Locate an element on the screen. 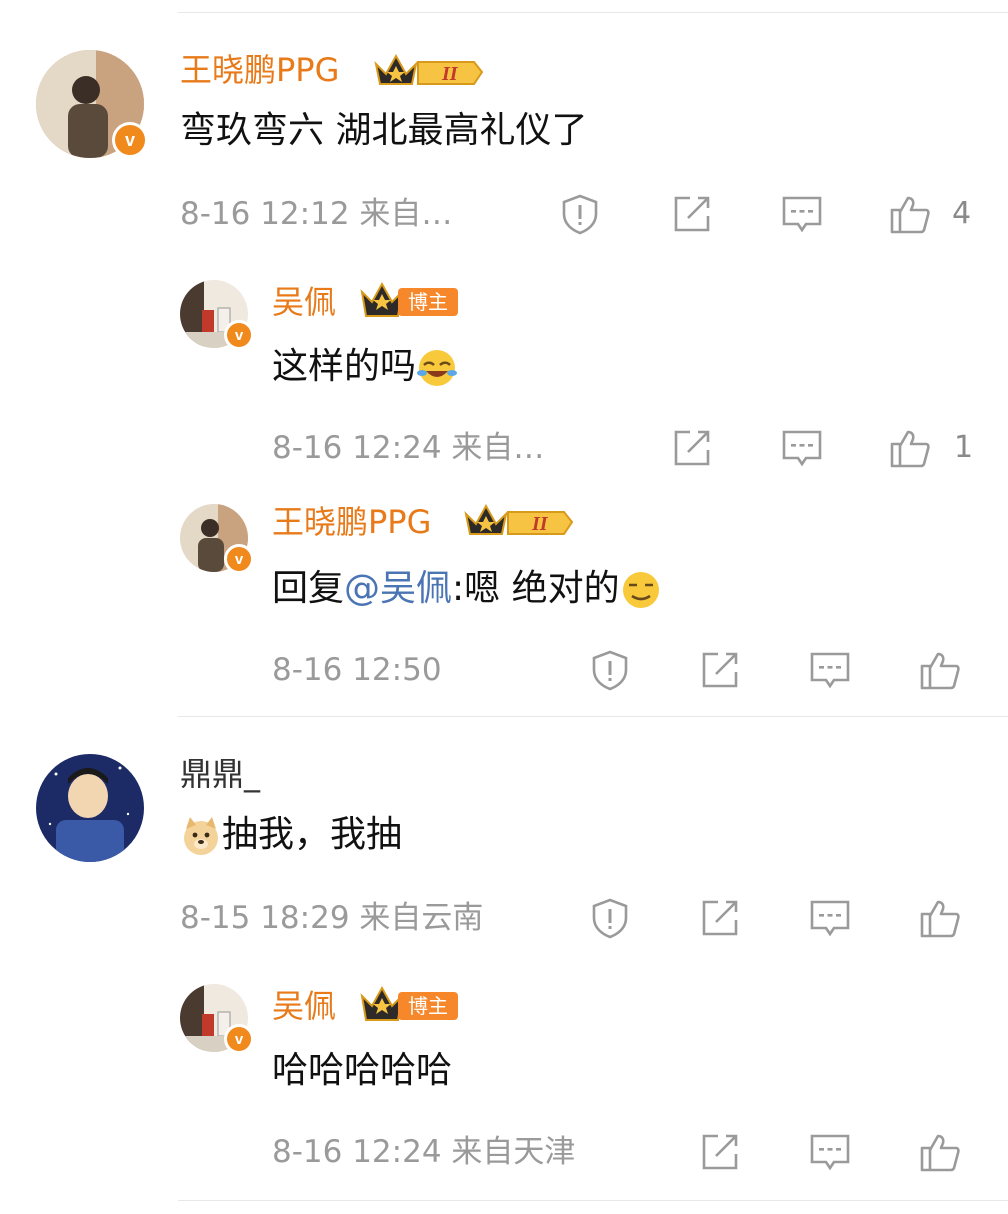  reply-meta: 8-16 12:50 is located at coordinates (357, 670).